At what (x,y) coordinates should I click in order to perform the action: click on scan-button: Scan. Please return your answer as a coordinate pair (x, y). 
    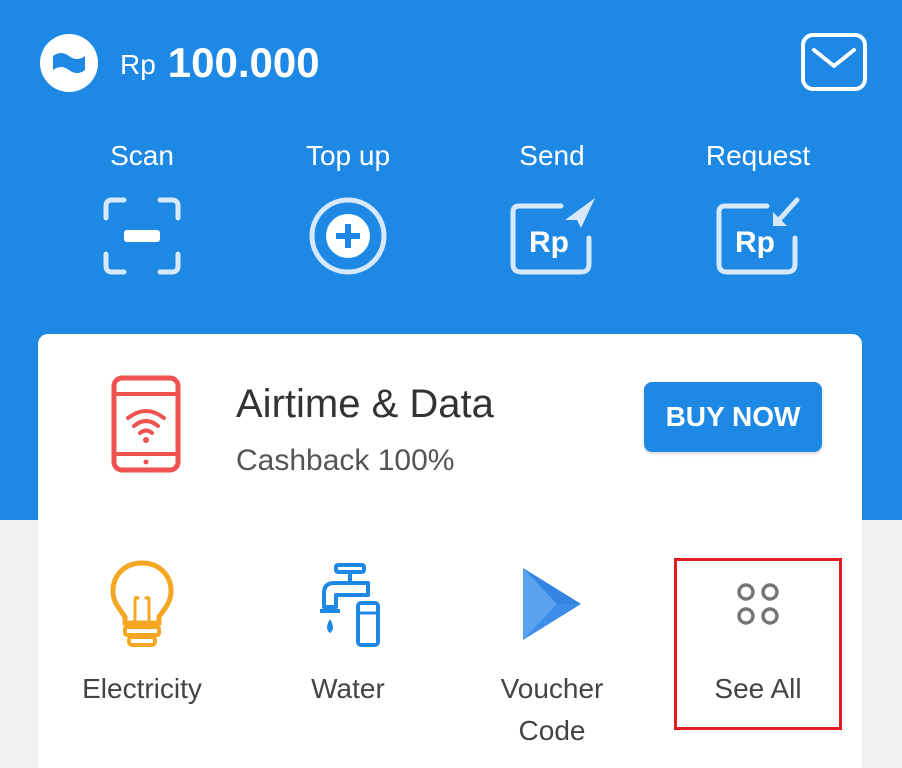
    Looking at the image, I should click on (142, 209).